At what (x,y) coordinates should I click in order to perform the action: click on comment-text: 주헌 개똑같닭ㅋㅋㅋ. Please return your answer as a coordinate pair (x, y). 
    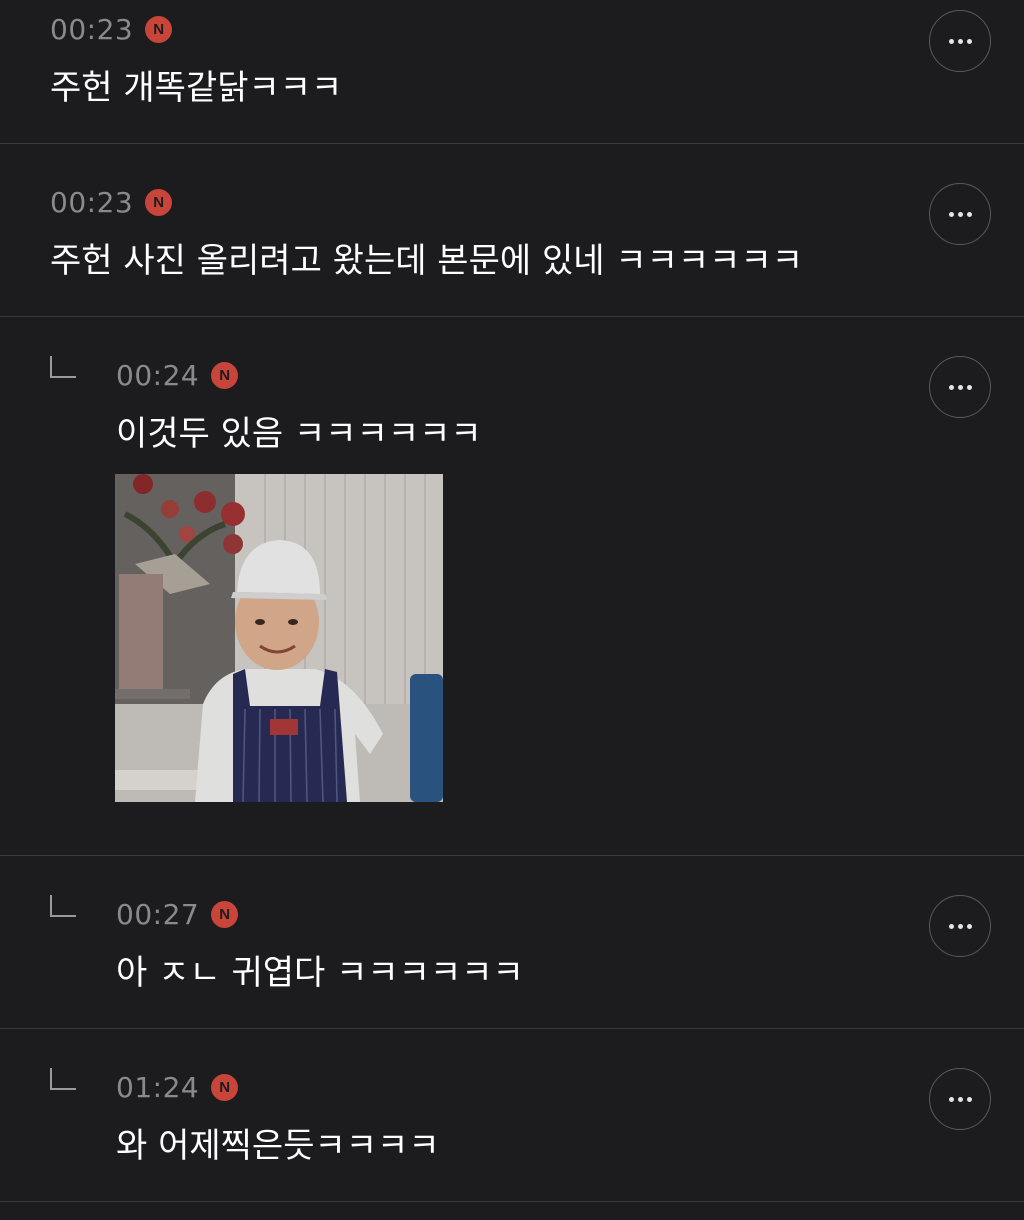
    Looking at the image, I should click on (196, 88).